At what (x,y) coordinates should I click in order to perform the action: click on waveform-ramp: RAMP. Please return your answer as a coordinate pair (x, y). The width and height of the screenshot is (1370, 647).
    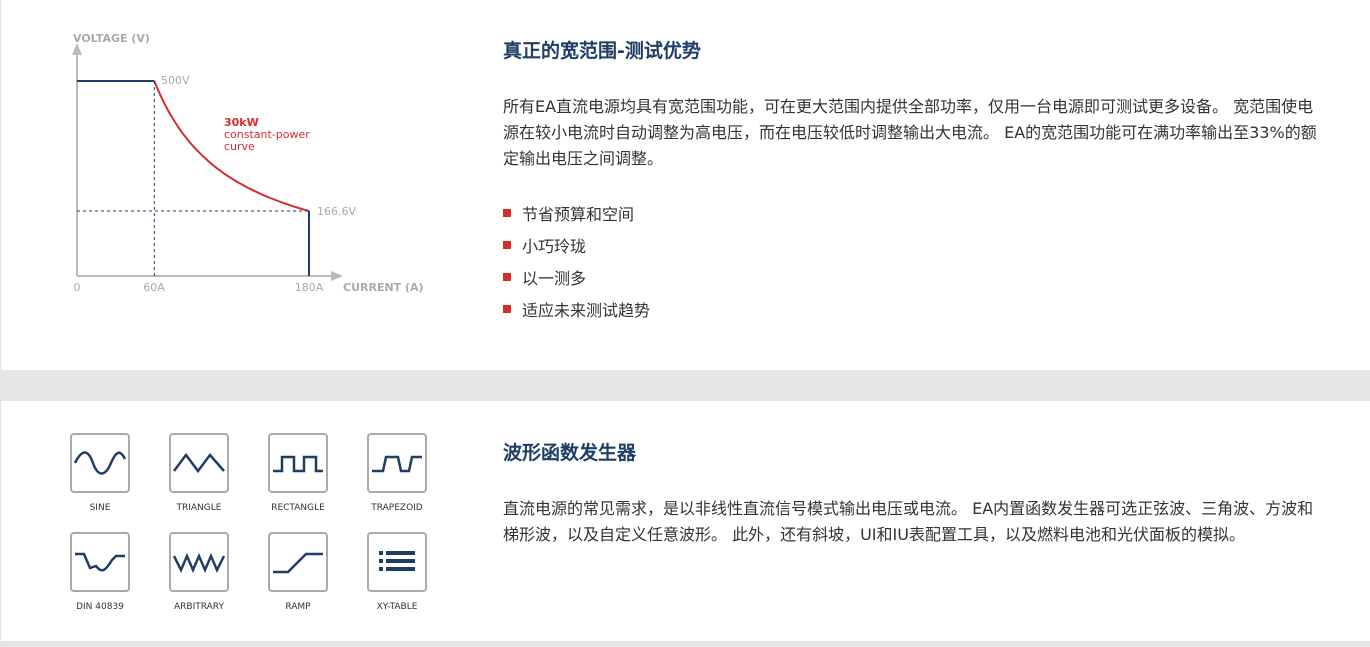
    Looking at the image, I should click on (298, 572).